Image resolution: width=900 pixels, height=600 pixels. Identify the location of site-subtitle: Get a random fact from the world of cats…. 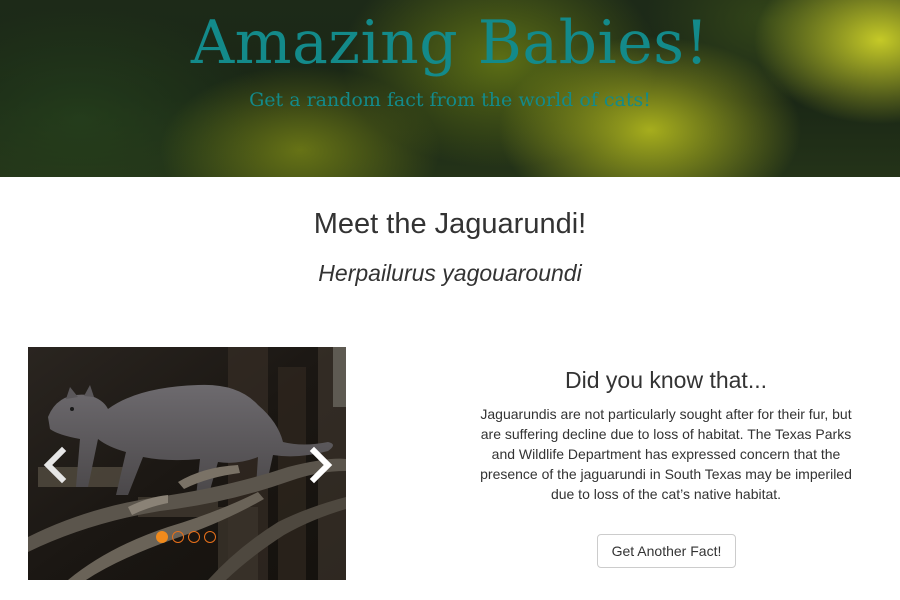
(450, 100).